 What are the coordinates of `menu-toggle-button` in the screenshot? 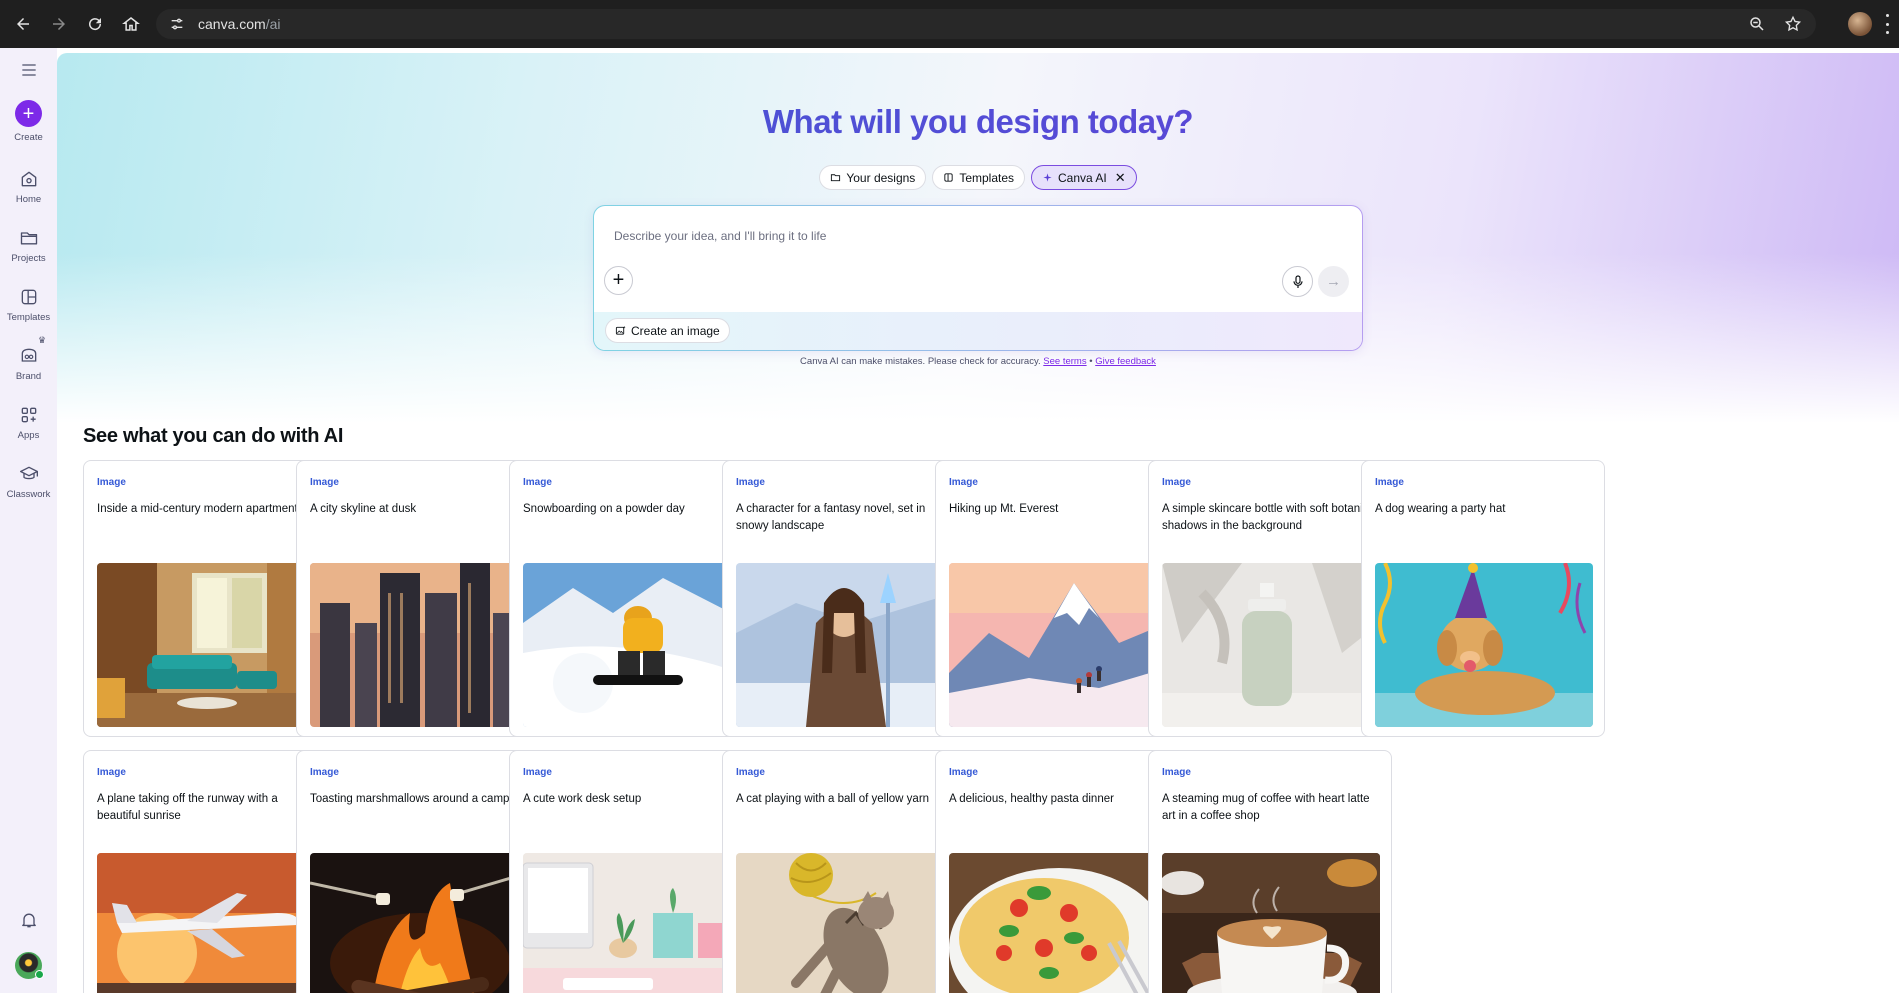 It's located at (28, 70).